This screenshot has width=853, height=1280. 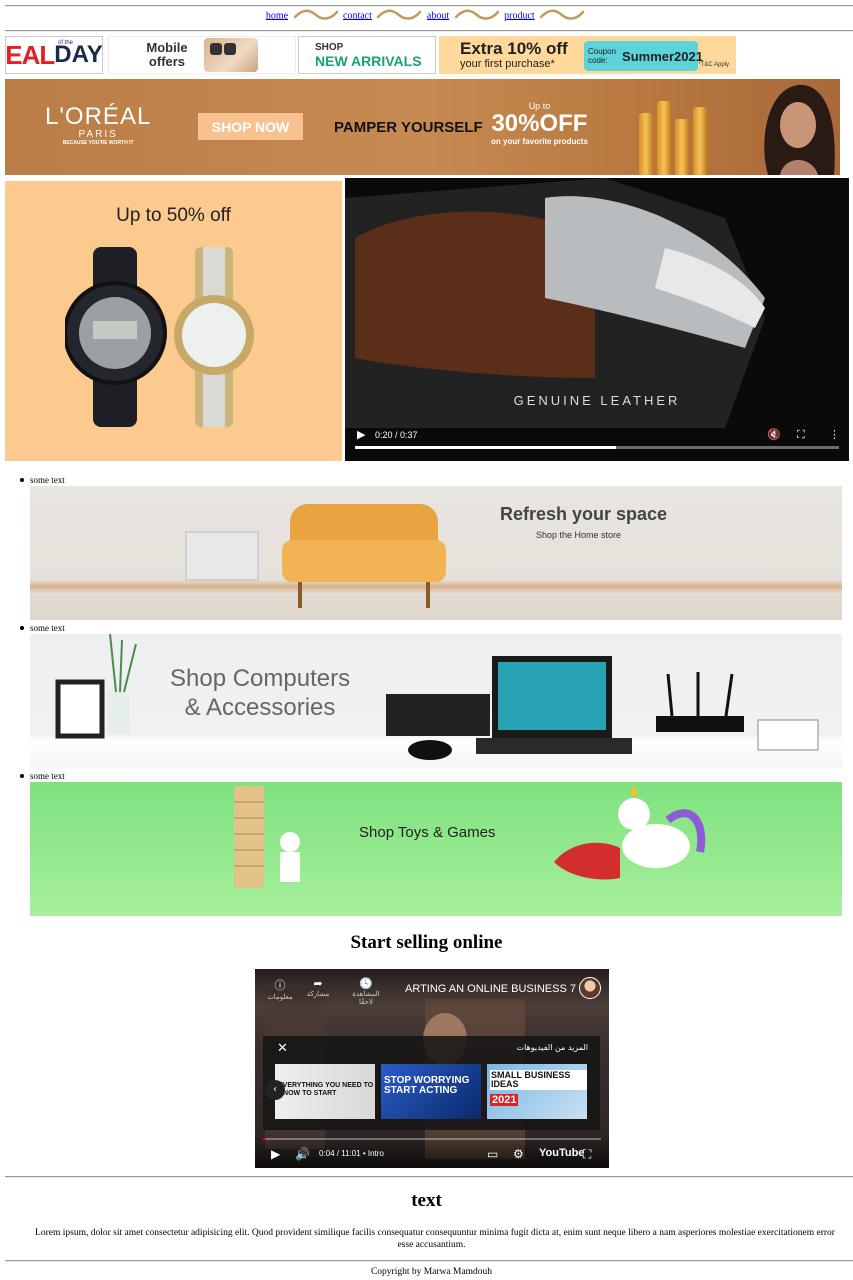 I want to click on copyright-text: Copyright by Marwa Mamdouh, so click(x=431, y=1272).